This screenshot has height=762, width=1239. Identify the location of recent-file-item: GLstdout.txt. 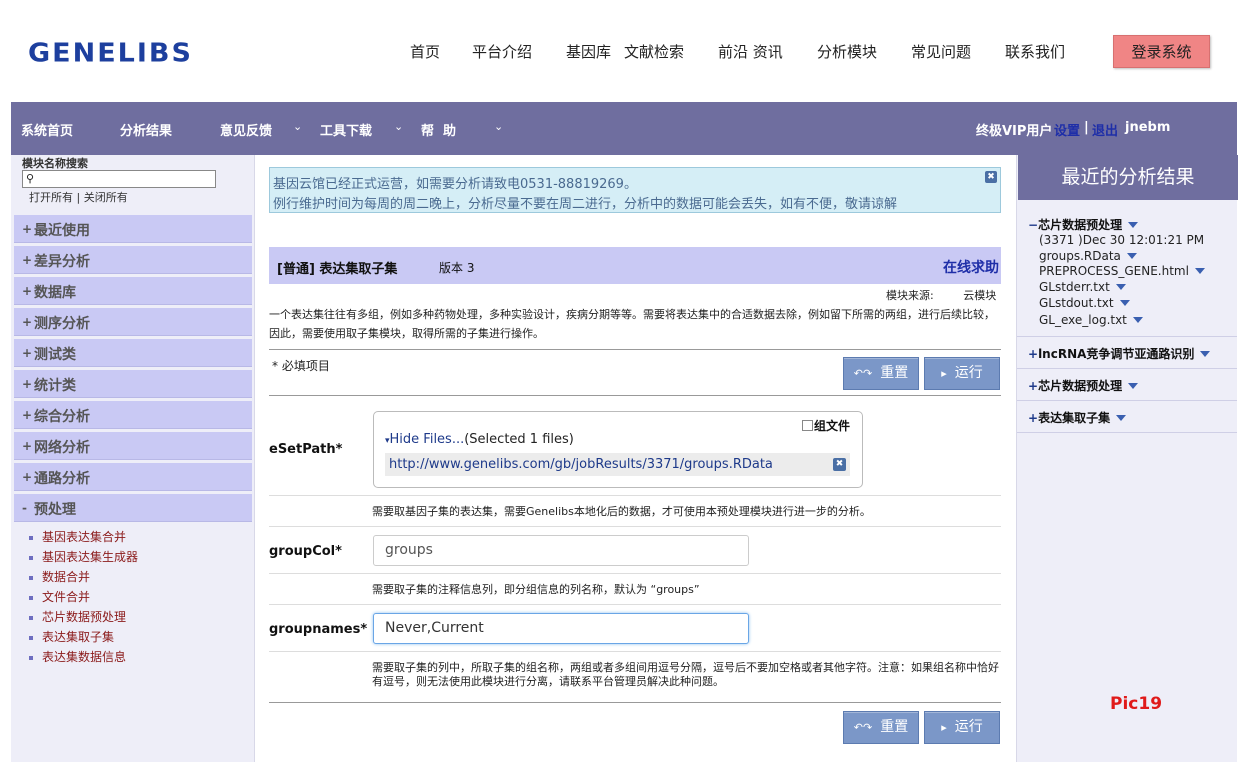
(1084, 303).